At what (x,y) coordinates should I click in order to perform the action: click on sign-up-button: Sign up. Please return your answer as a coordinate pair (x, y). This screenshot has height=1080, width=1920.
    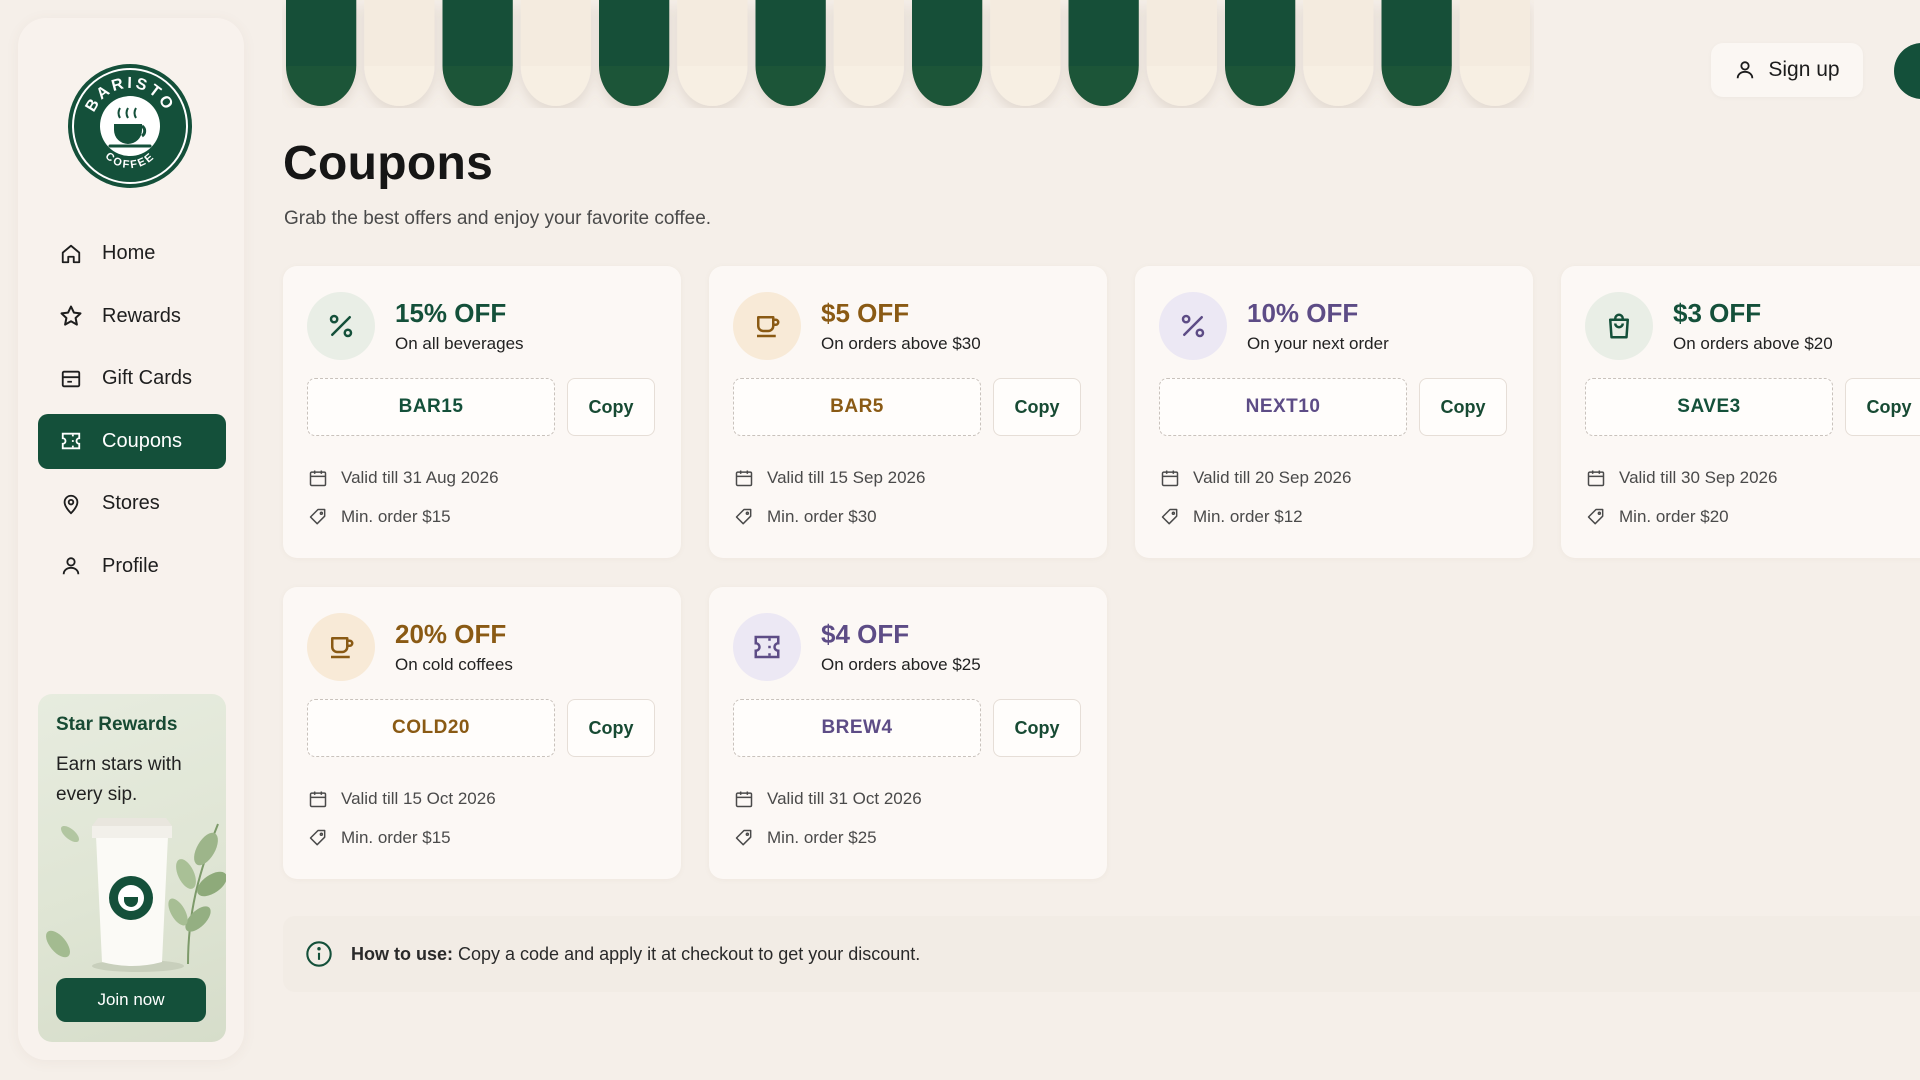
    Looking at the image, I should click on (1787, 70).